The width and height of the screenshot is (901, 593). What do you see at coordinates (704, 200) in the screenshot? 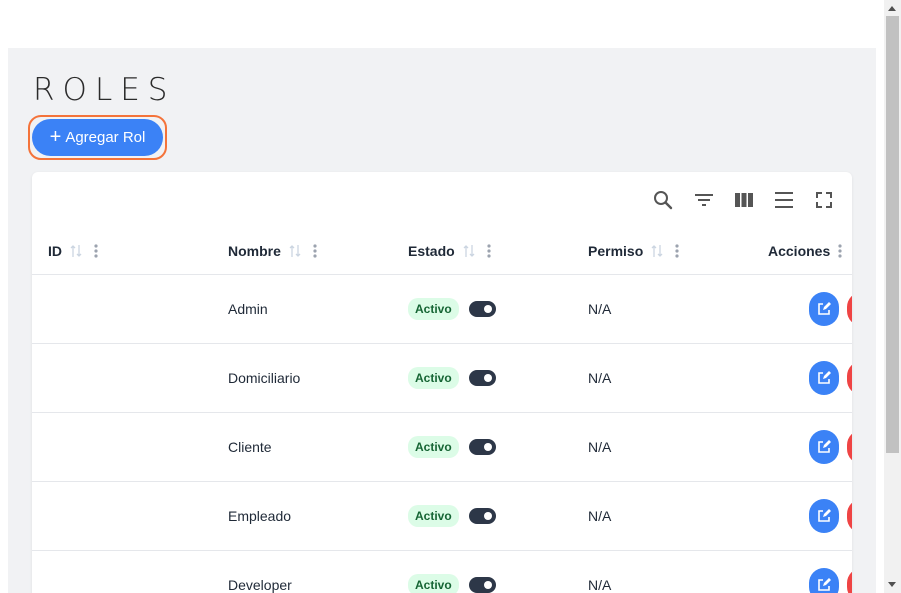
I see `filter-icon` at bounding box center [704, 200].